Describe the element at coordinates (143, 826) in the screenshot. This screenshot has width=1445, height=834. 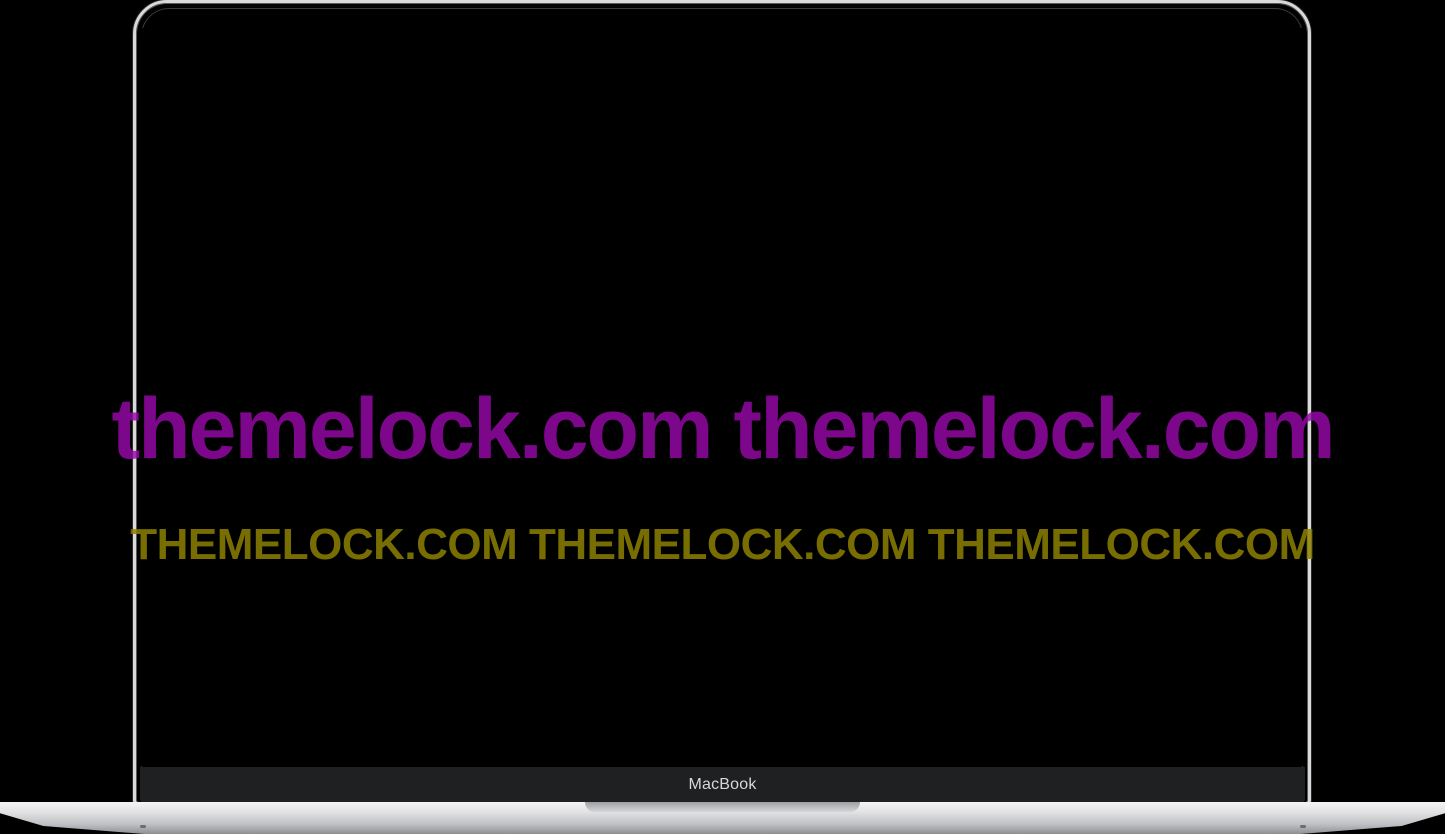
I see `laptop-foot-left` at that location.